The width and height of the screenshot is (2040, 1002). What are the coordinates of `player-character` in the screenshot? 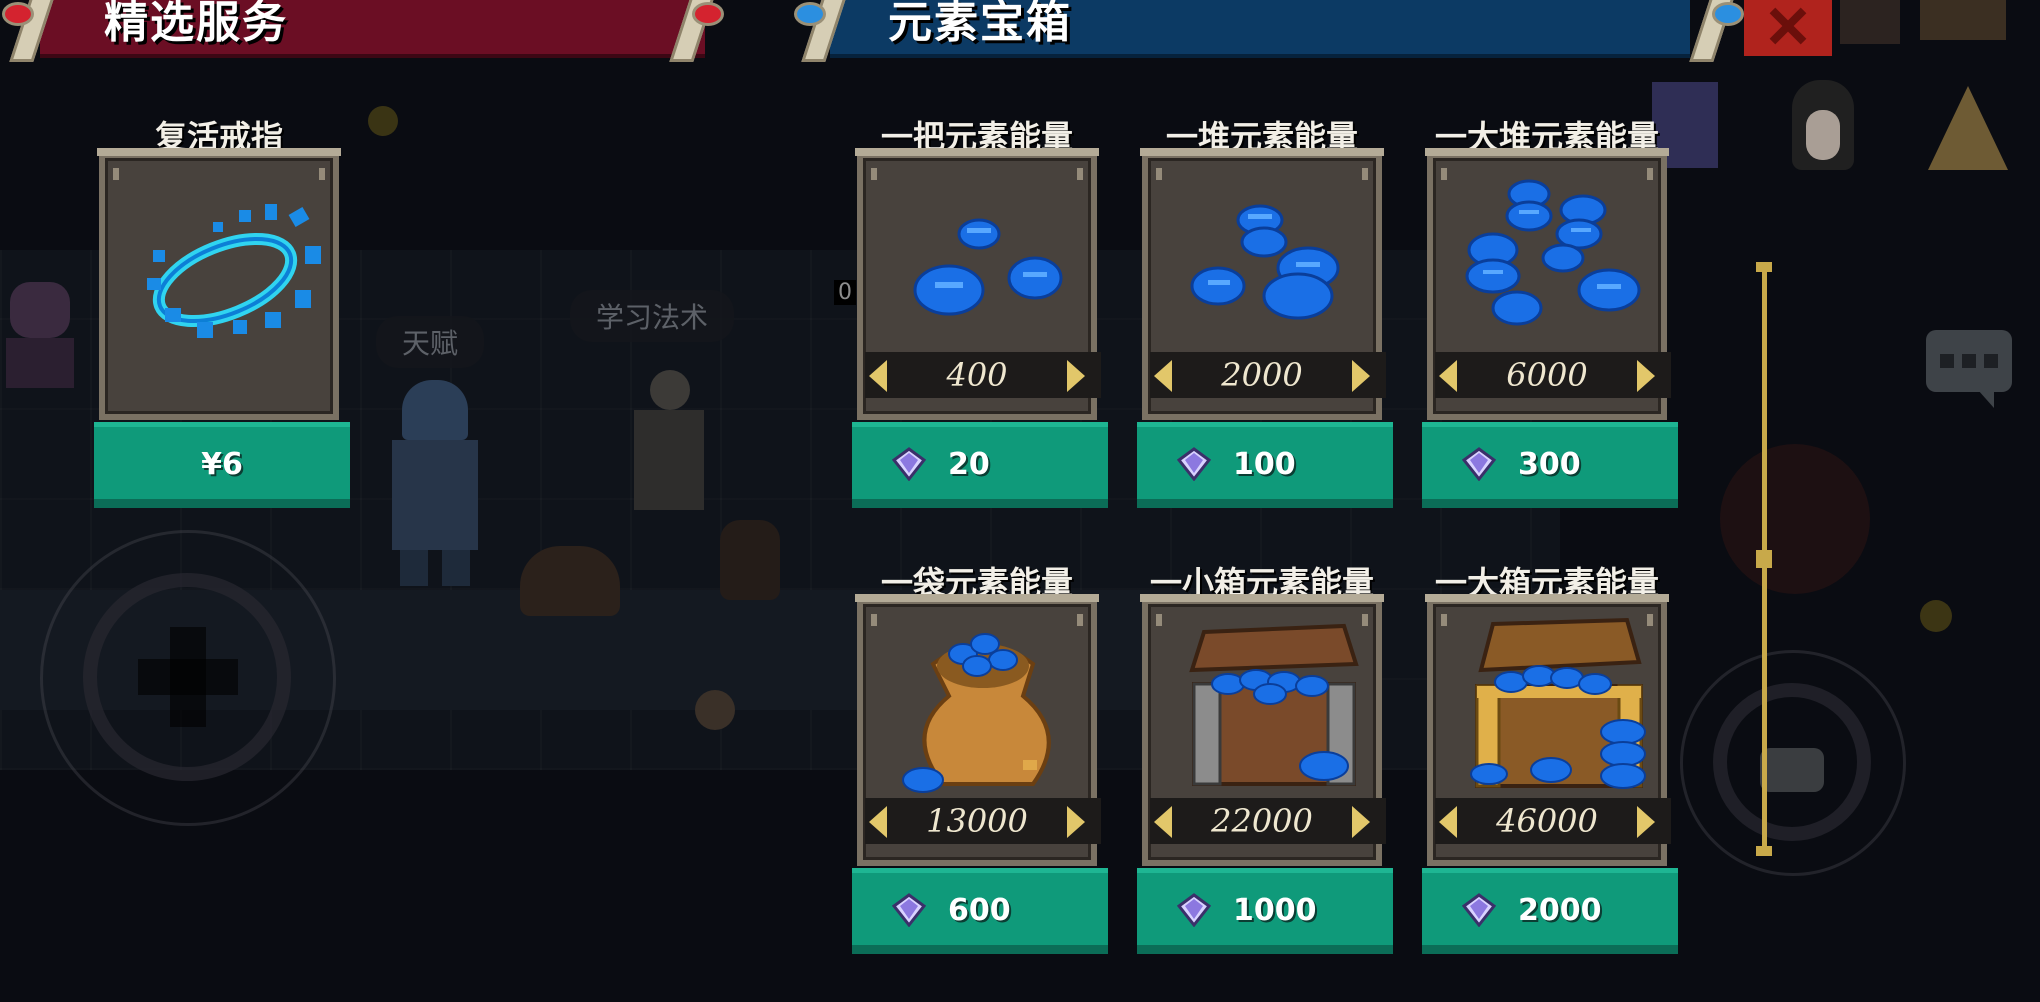 It's located at (435, 485).